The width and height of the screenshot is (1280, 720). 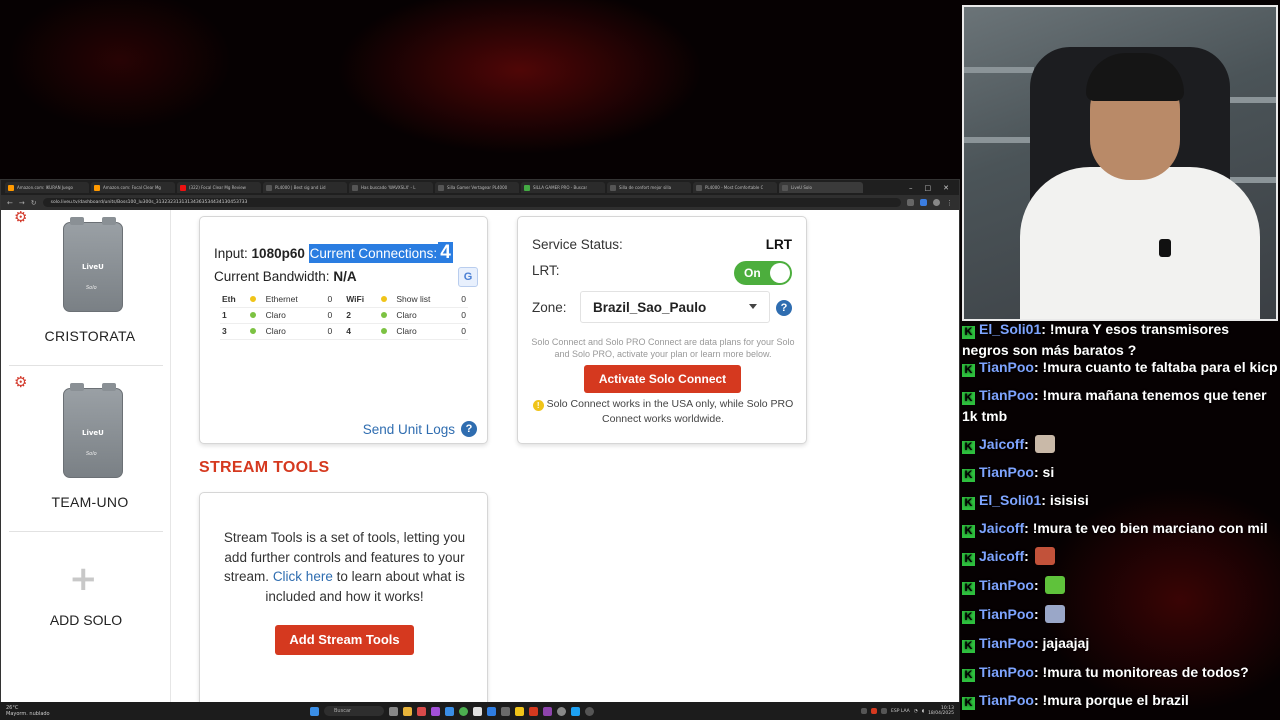 What do you see at coordinates (393, 711) in the screenshot?
I see `task-view-icon` at bounding box center [393, 711].